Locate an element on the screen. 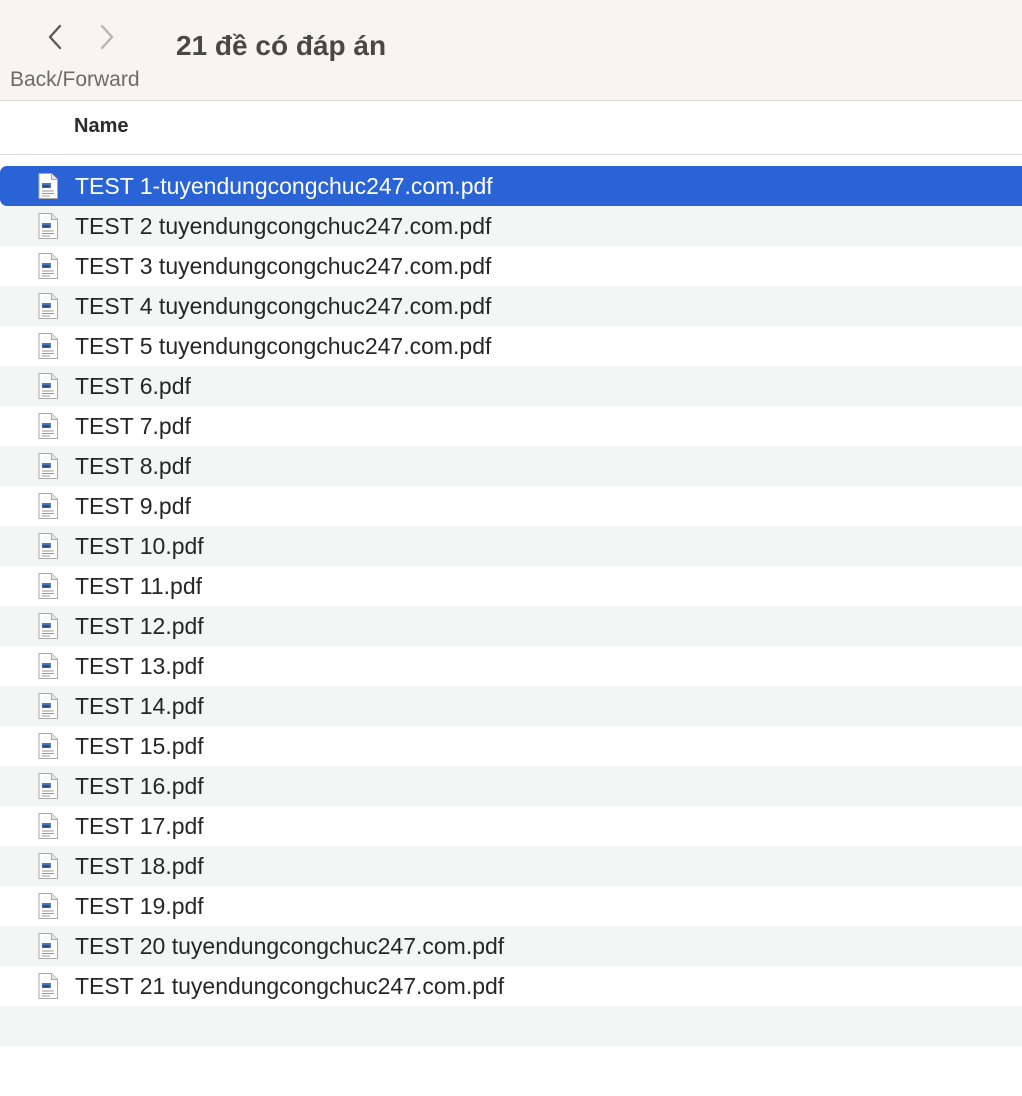 This screenshot has width=1022, height=1096. file-name: TEST 21 tuyendungcongchuc247.com.pdf is located at coordinates (290, 986).